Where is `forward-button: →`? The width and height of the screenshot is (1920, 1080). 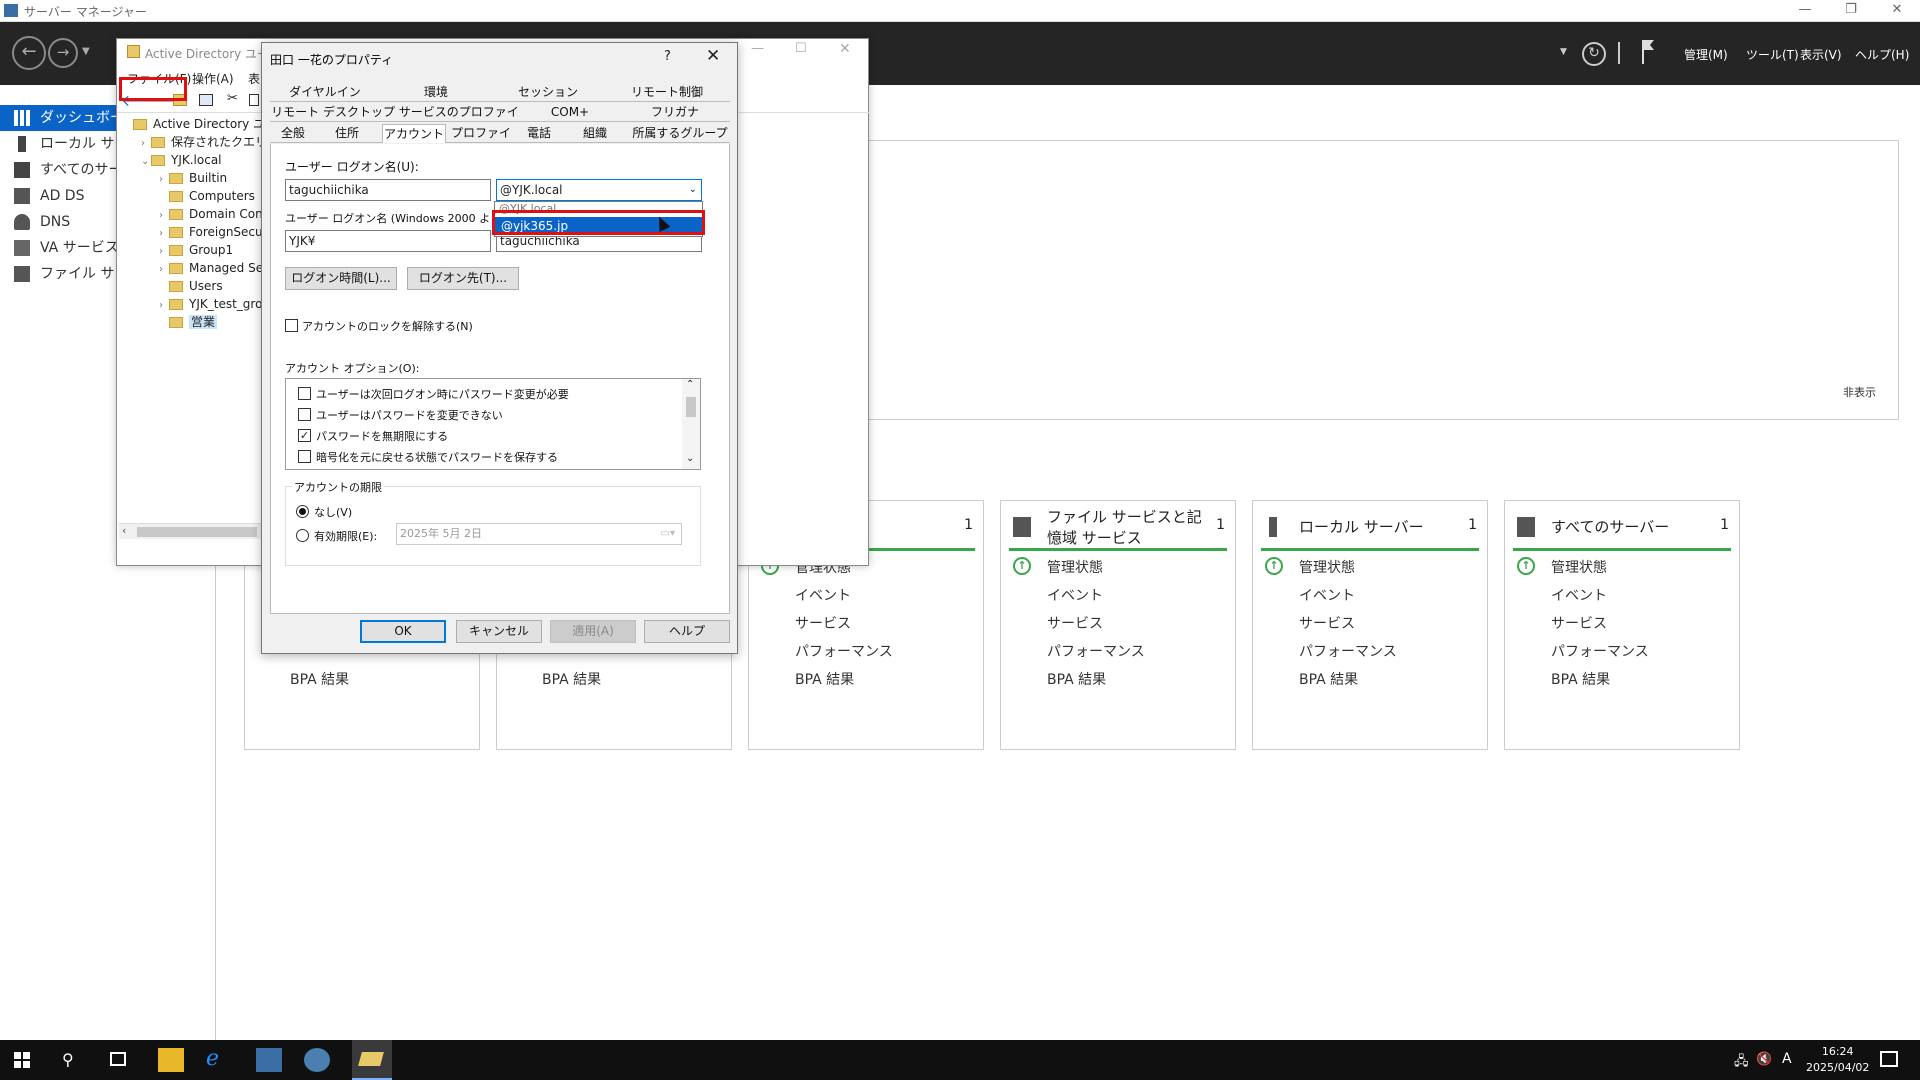
forward-button: → is located at coordinates (63, 53).